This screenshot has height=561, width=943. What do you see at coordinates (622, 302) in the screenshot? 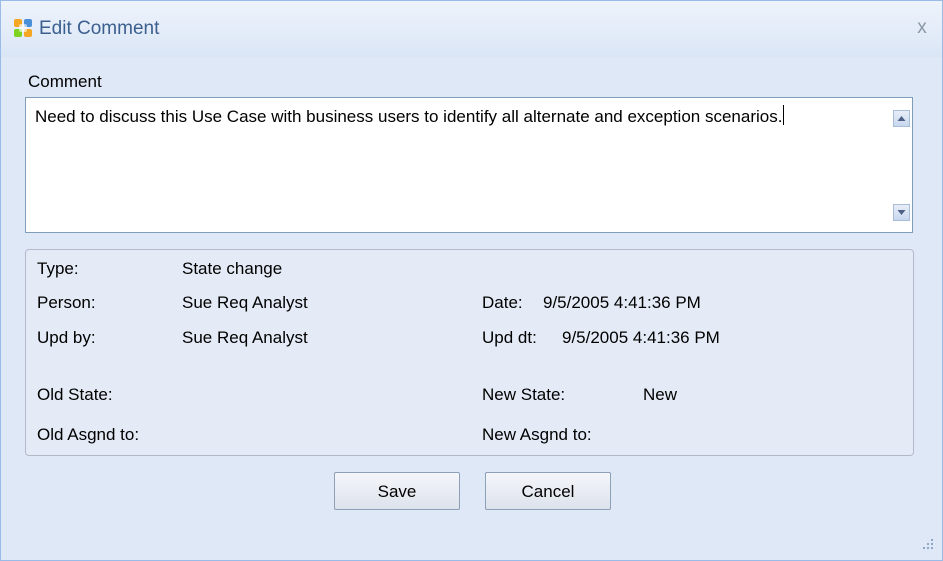
I see `date-value: 9/5/2005 4:41:36 PM` at bounding box center [622, 302].